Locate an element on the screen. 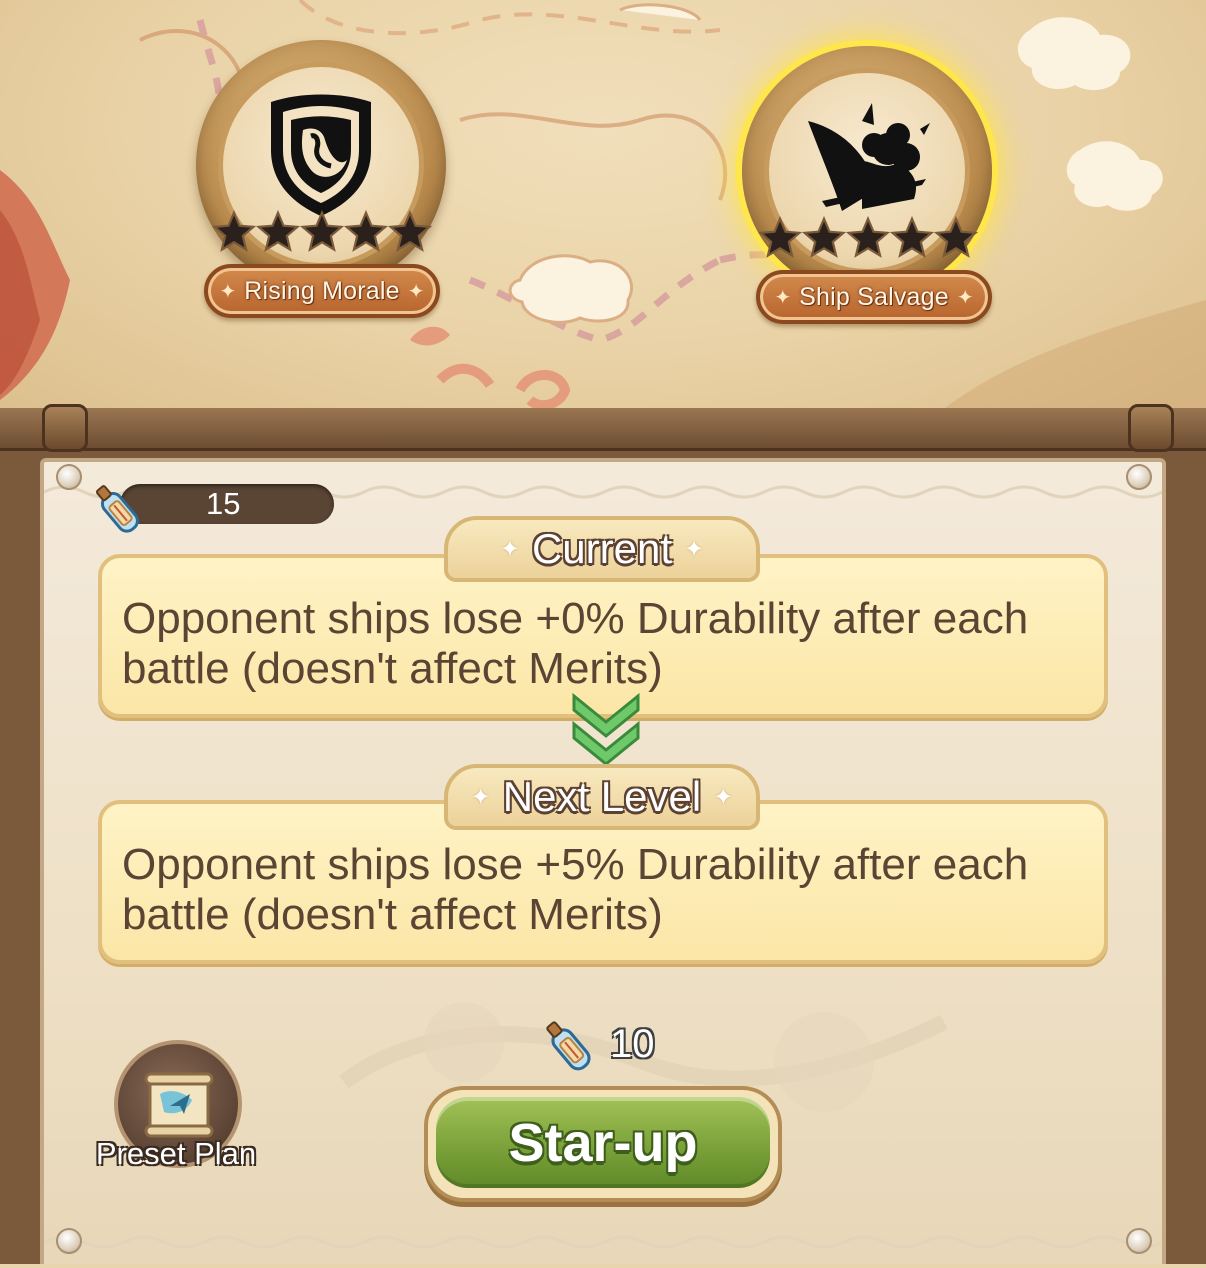  current-tab: ✦ Current ✦ is located at coordinates (602, 549).